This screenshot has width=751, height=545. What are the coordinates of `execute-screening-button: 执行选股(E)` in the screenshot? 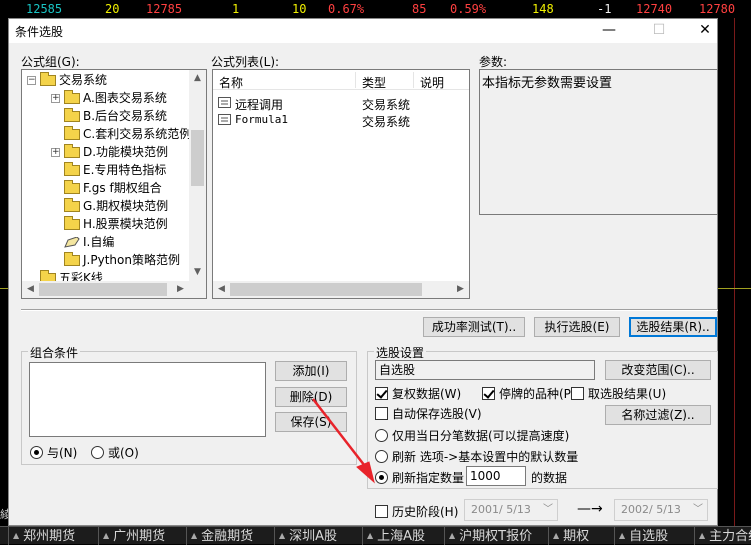 It's located at (577, 327).